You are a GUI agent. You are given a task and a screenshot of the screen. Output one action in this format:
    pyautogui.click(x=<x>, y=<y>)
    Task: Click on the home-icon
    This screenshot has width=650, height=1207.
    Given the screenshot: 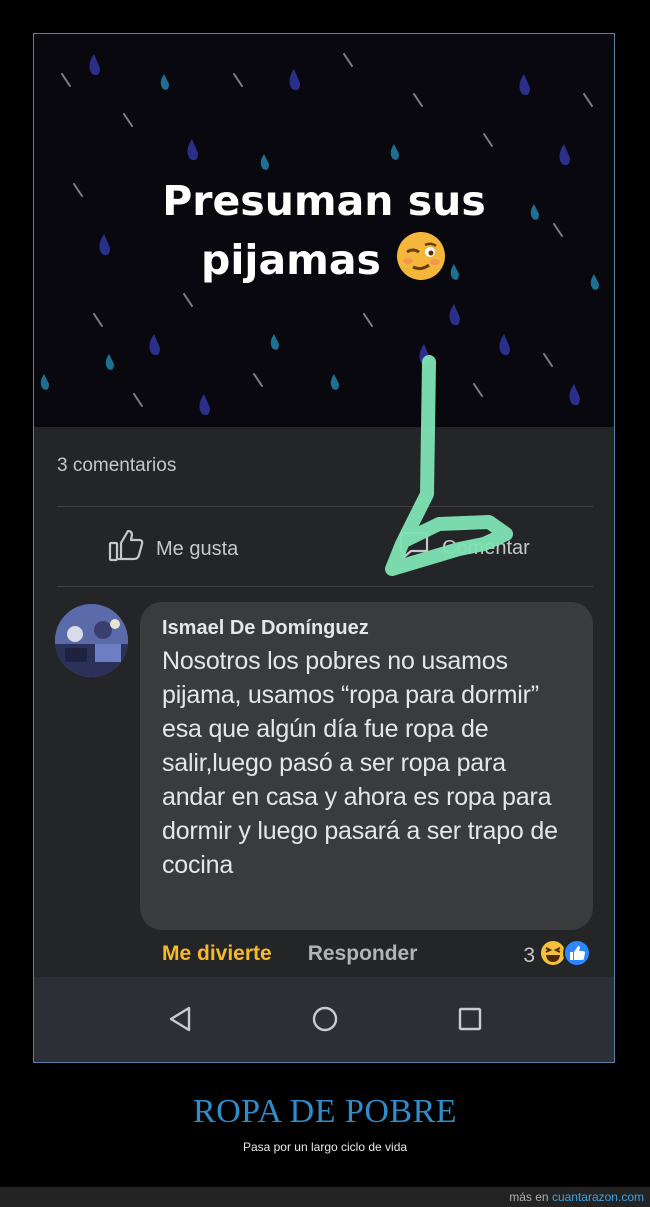 What is the action you would take?
    pyautogui.click(x=325, y=1021)
    